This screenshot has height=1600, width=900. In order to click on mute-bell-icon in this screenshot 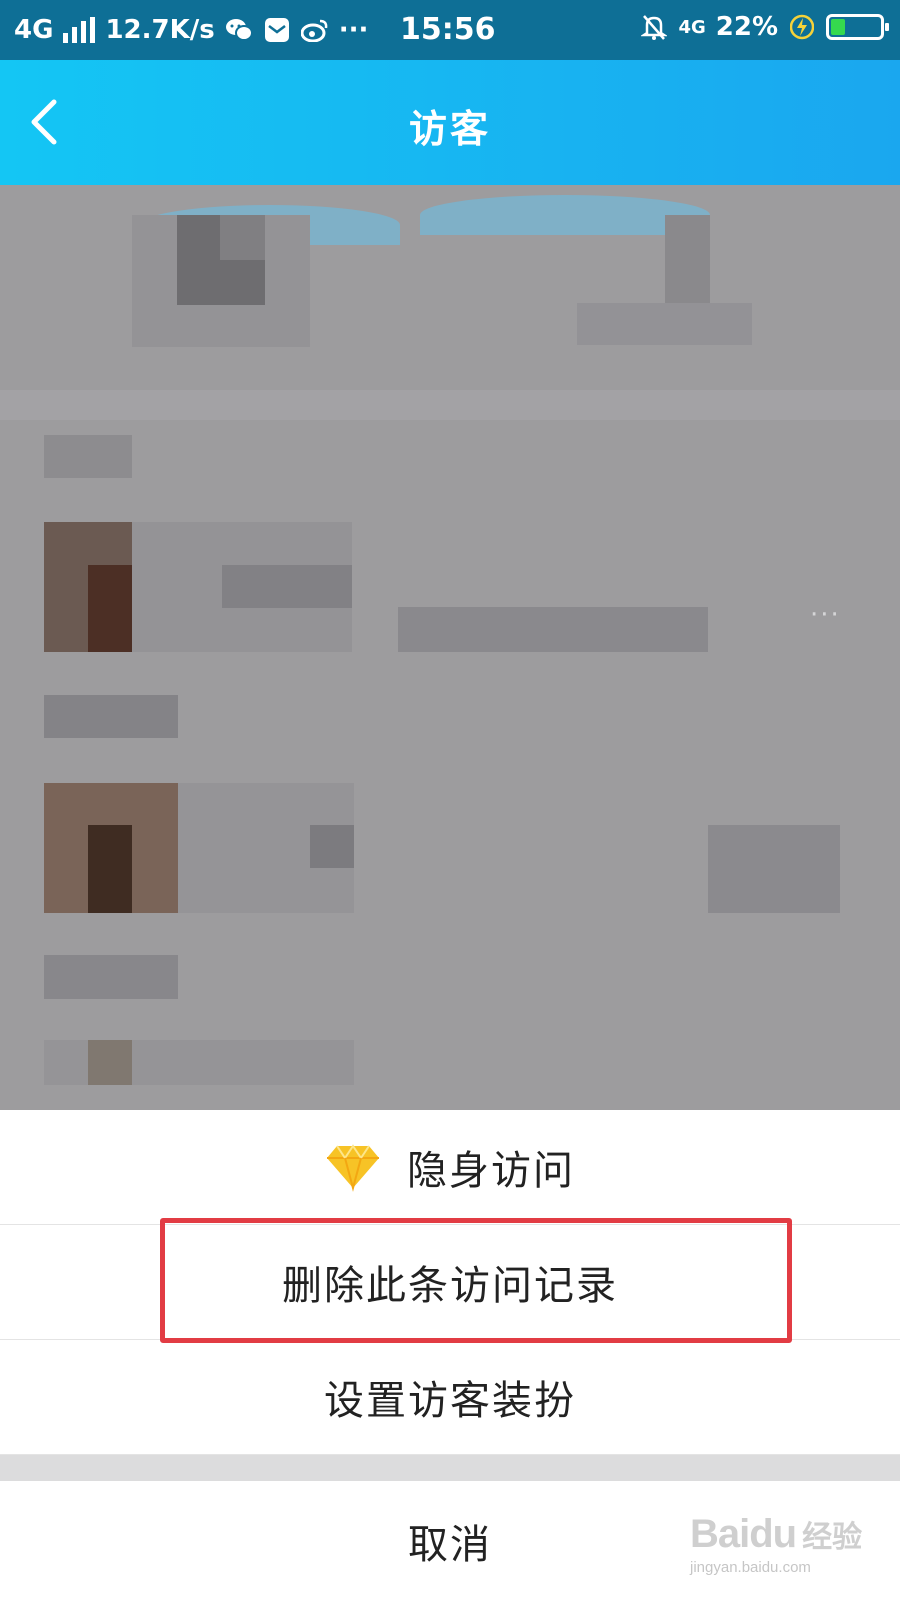, I will do `click(654, 27)`.